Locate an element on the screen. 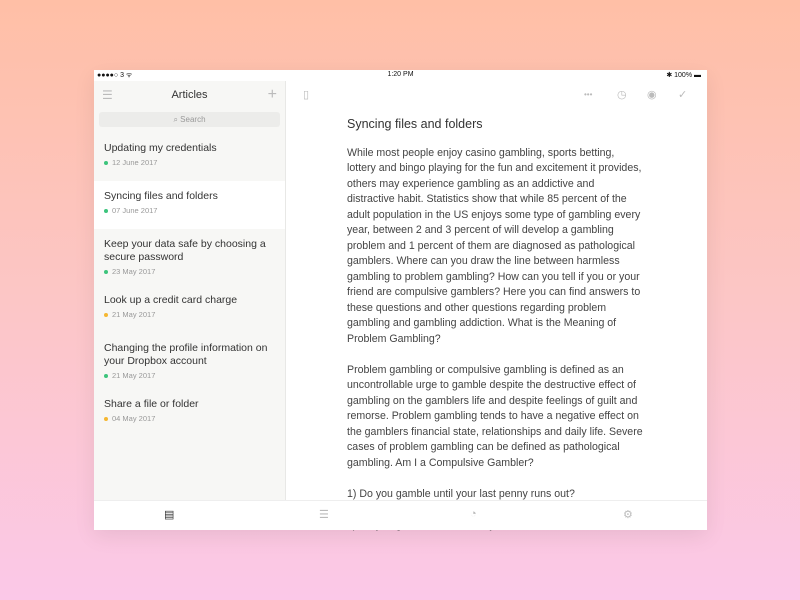 This screenshot has height=600, width=800. battery-indicator: ✱ 100% ▬ is located at coordinates (683, 75).